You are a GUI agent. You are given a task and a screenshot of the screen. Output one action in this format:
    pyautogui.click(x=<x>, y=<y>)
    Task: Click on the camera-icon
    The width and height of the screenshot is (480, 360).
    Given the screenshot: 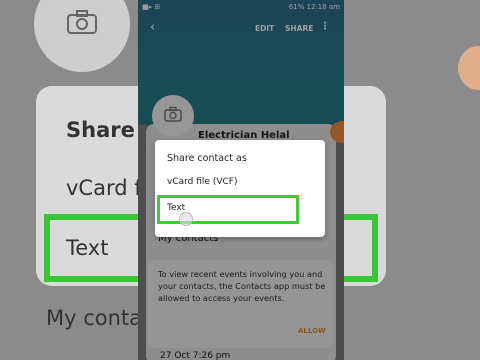 What is the action you would take?
    pyautogui.click(x=82, y=22)
    